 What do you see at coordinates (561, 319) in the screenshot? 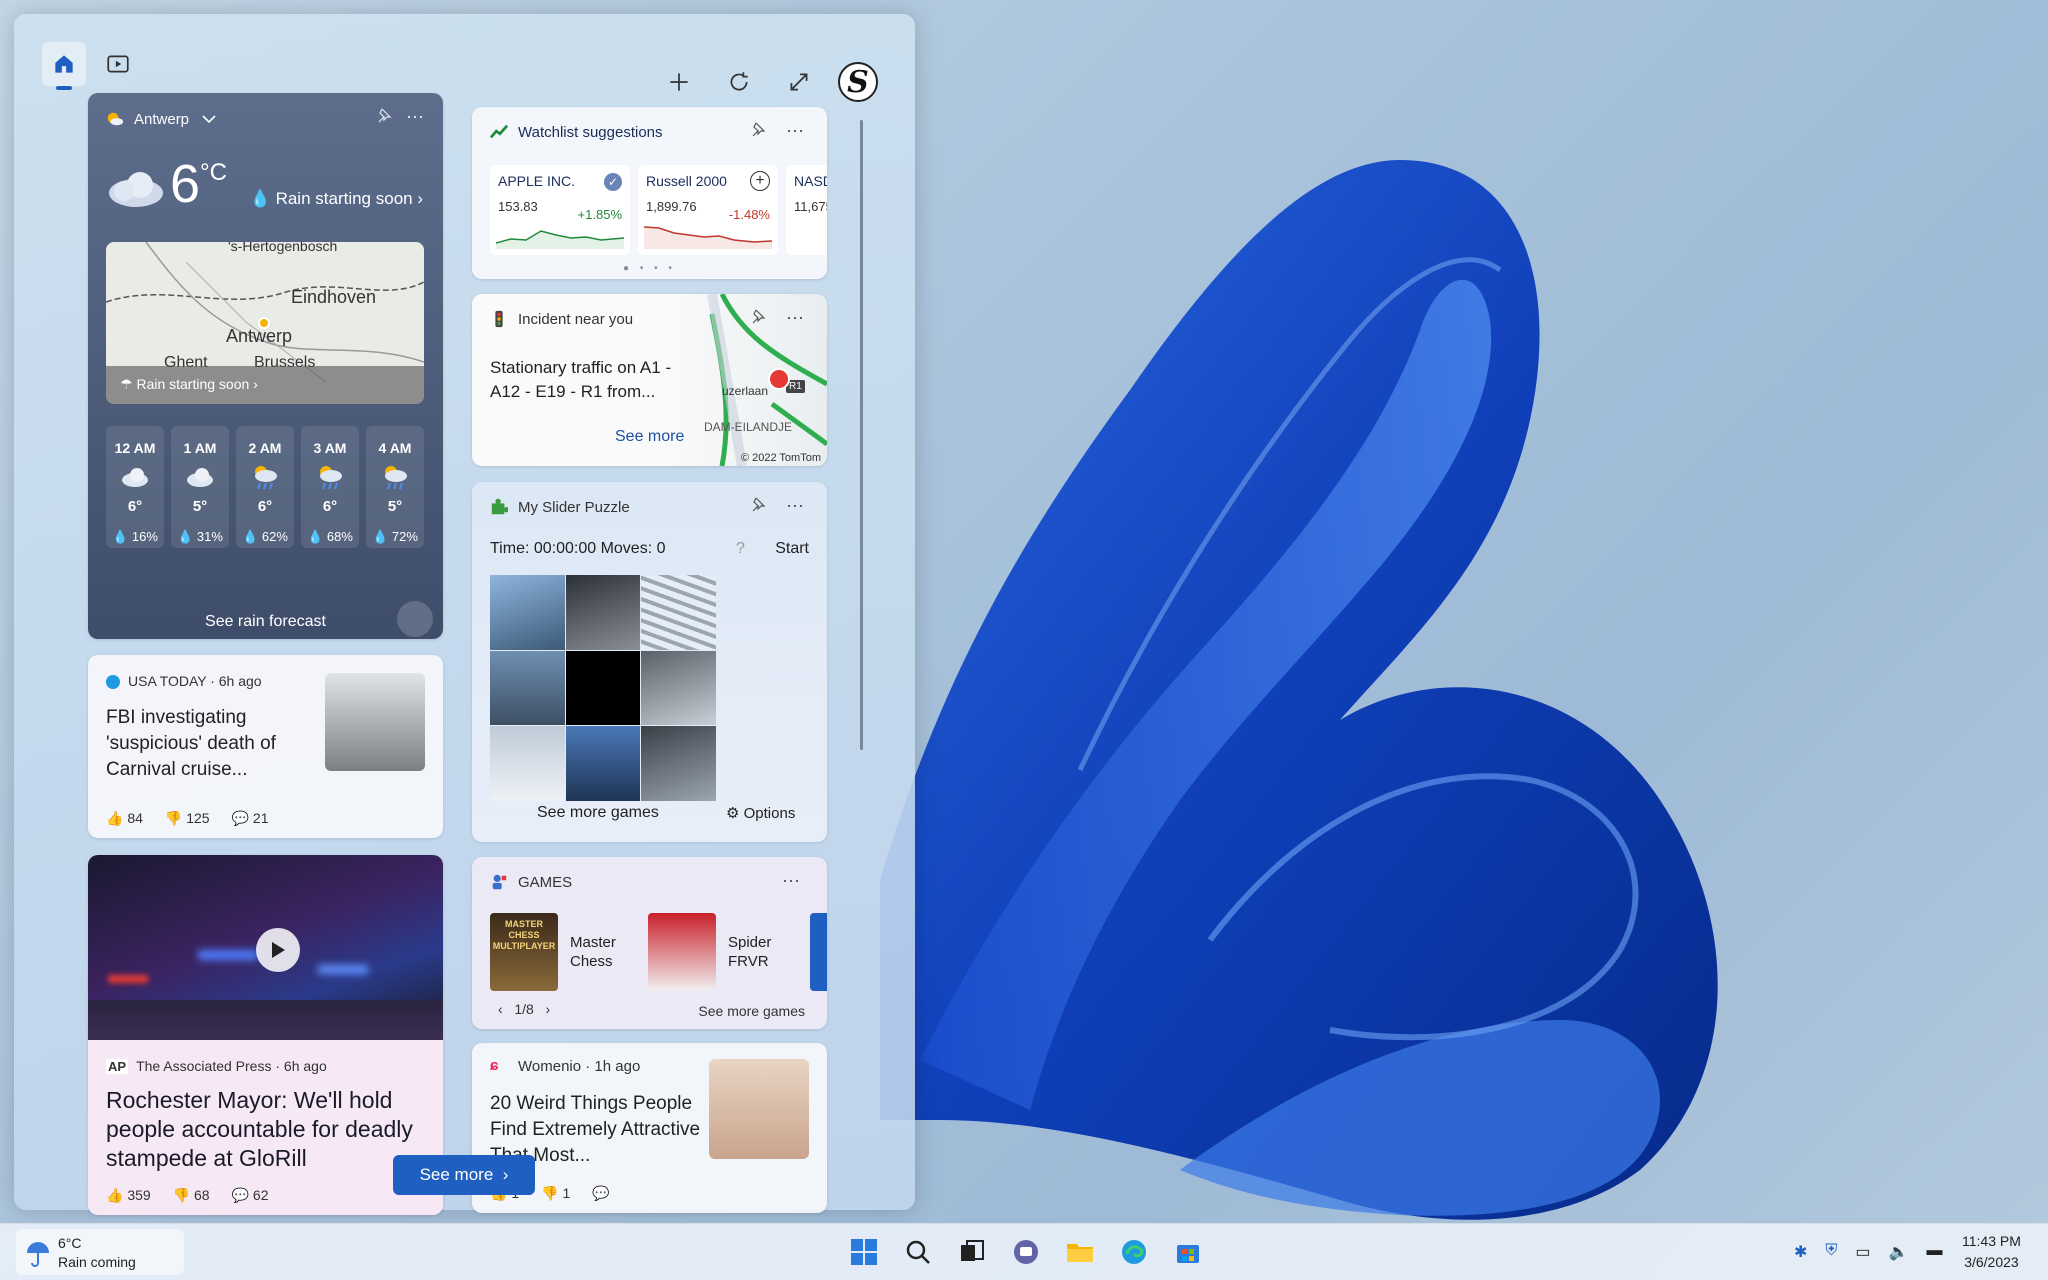
I see `incident-header: Incident near you` at bounding box center [561, 319].